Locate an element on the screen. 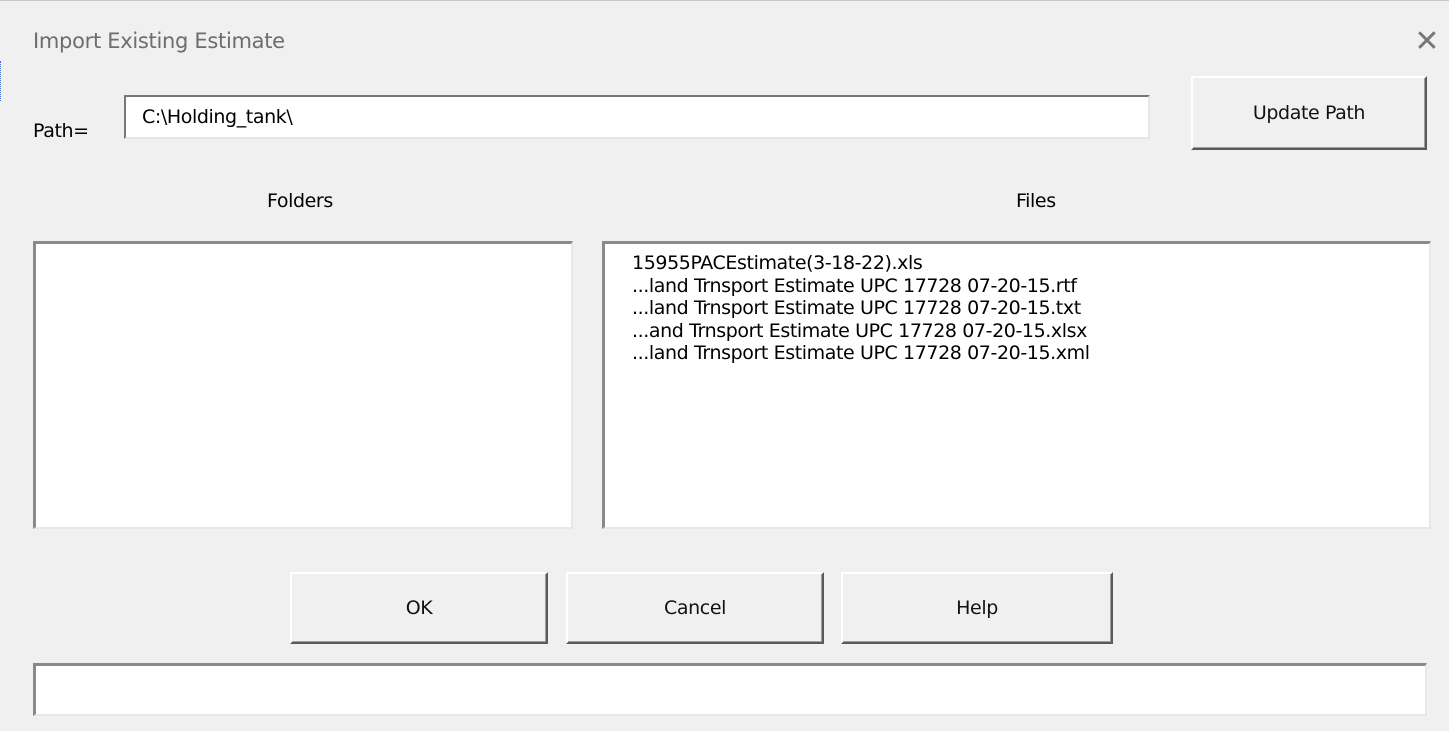 The image size is (1449, 731). status-field is located at coordinates (730, 689).